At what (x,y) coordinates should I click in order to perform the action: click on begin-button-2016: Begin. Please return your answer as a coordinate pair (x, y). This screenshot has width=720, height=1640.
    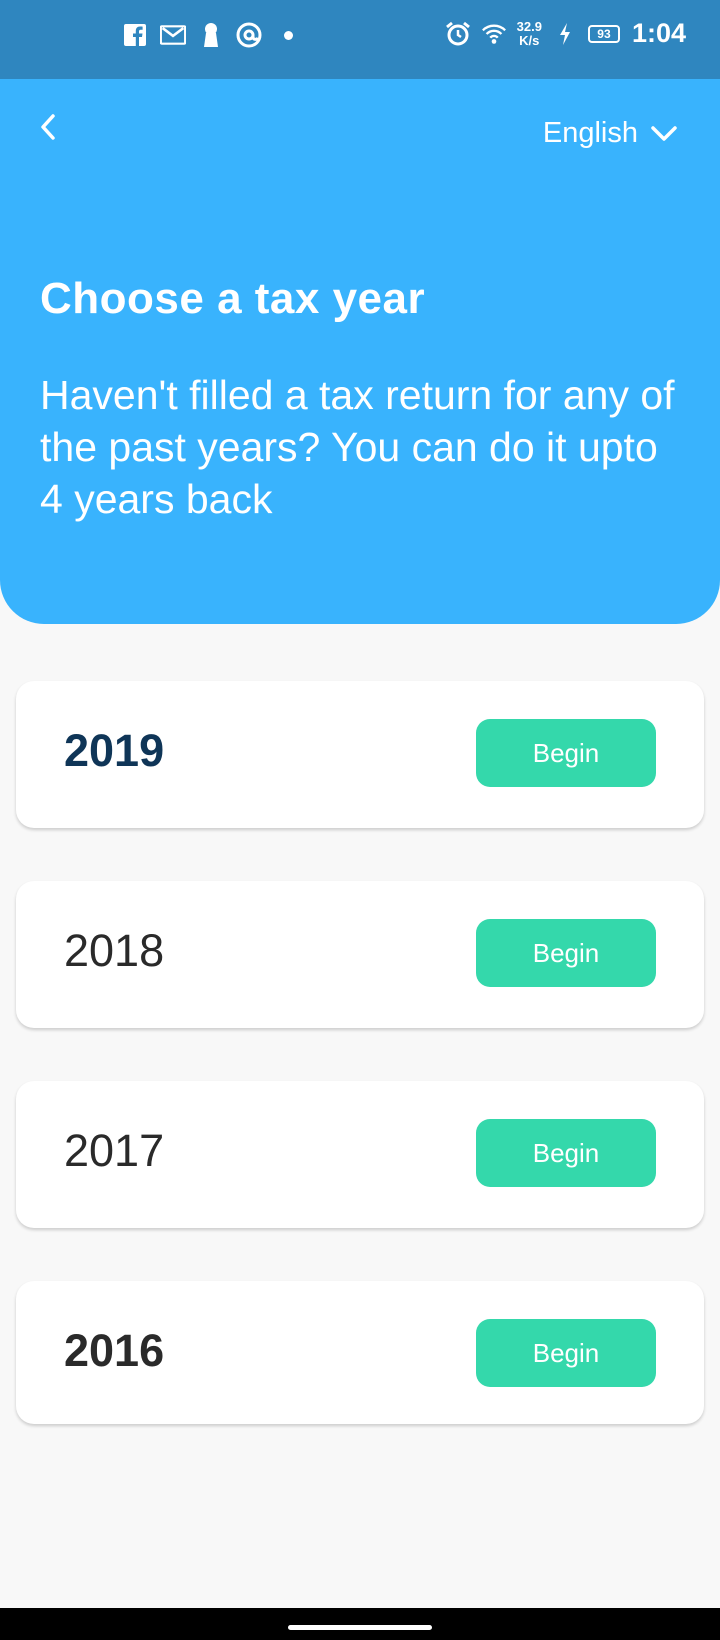
    Looking at the image, I should click on (566, 1353).